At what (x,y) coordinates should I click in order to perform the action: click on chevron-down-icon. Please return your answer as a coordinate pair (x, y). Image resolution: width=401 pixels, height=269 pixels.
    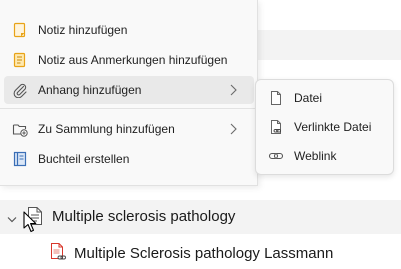
    Looking at the image, I should click on (12, 217).